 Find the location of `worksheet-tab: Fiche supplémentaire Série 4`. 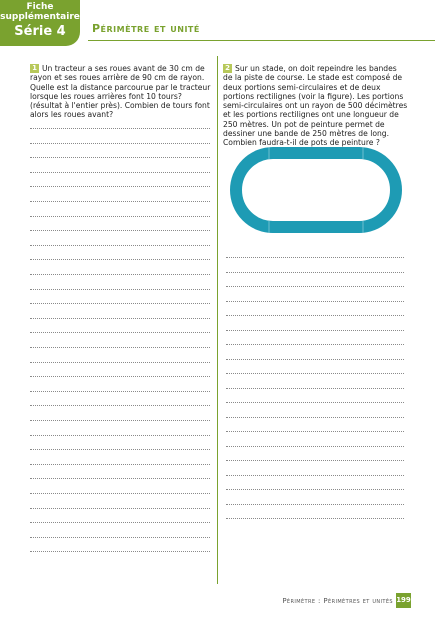

worksheet-tab: Fiche supplémentaire Série 4 is located at coordinates (40, 23).